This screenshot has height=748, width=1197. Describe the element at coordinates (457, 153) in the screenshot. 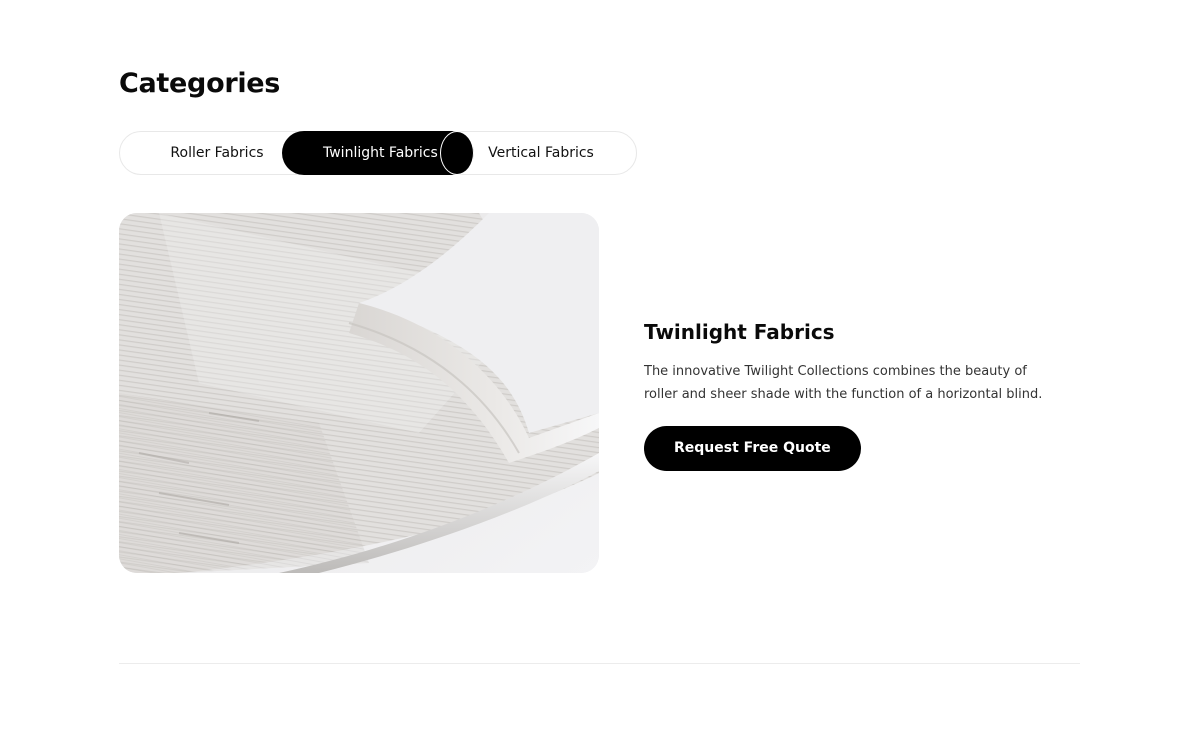

I see `tab-indicator-knob` at that location.